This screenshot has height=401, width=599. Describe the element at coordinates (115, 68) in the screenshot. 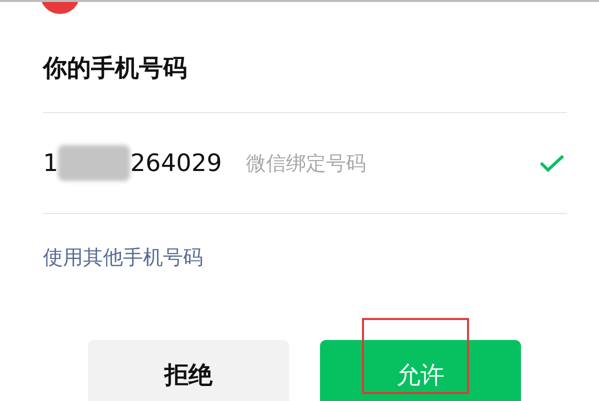

I see `heading: 你的手机号码` at that location.